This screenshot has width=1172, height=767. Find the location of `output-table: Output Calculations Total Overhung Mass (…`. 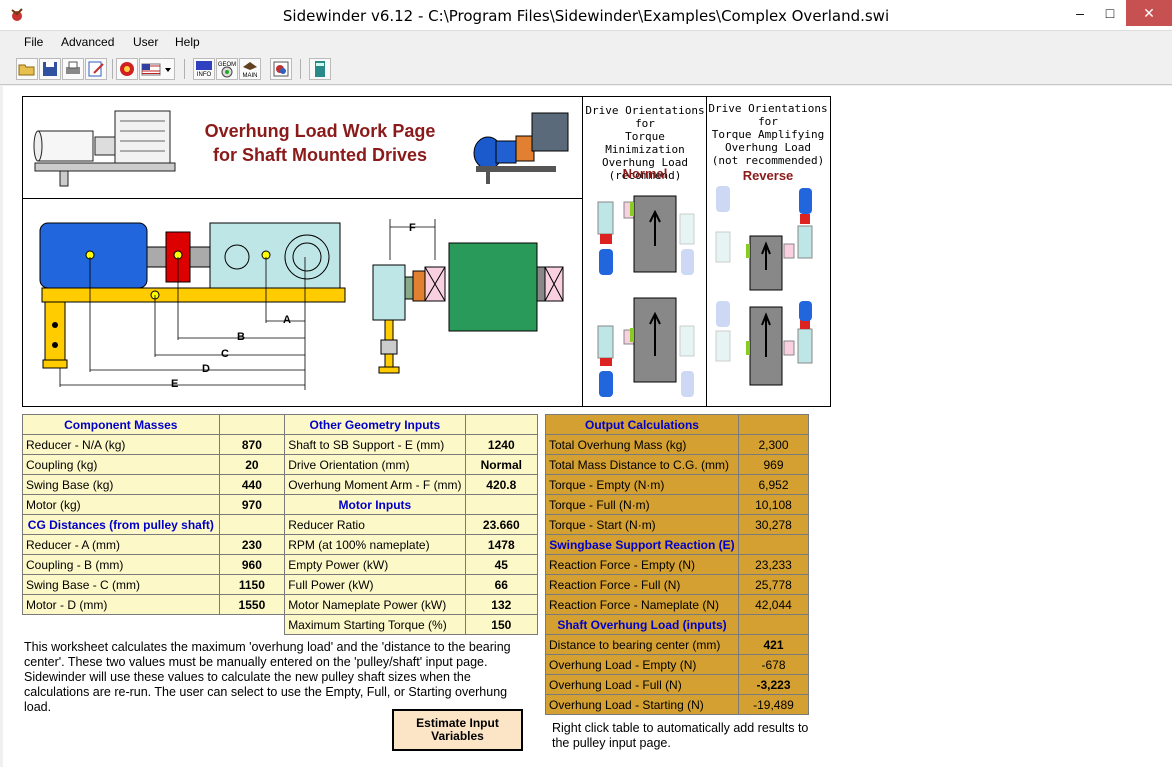

output-table: Output Calculations Total Overhung Mass (… is located at coordinates (677, 564).